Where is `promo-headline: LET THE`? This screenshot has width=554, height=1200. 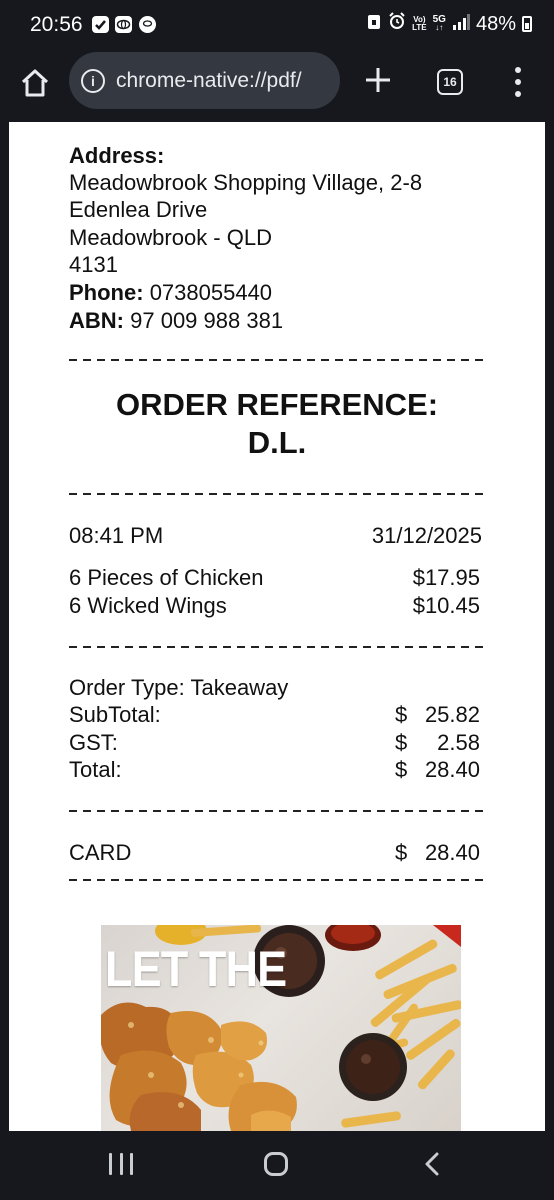
promo-headline: LET THE is located at coordinates (196, 969).